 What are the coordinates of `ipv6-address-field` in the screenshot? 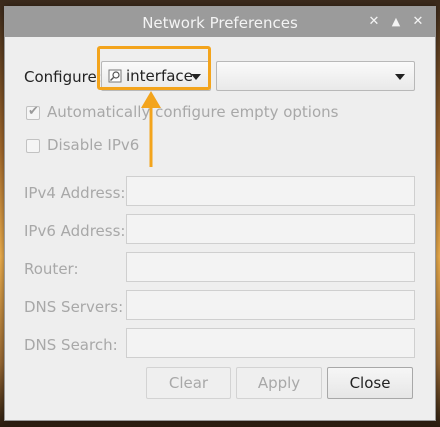 It's located at (270, 229).